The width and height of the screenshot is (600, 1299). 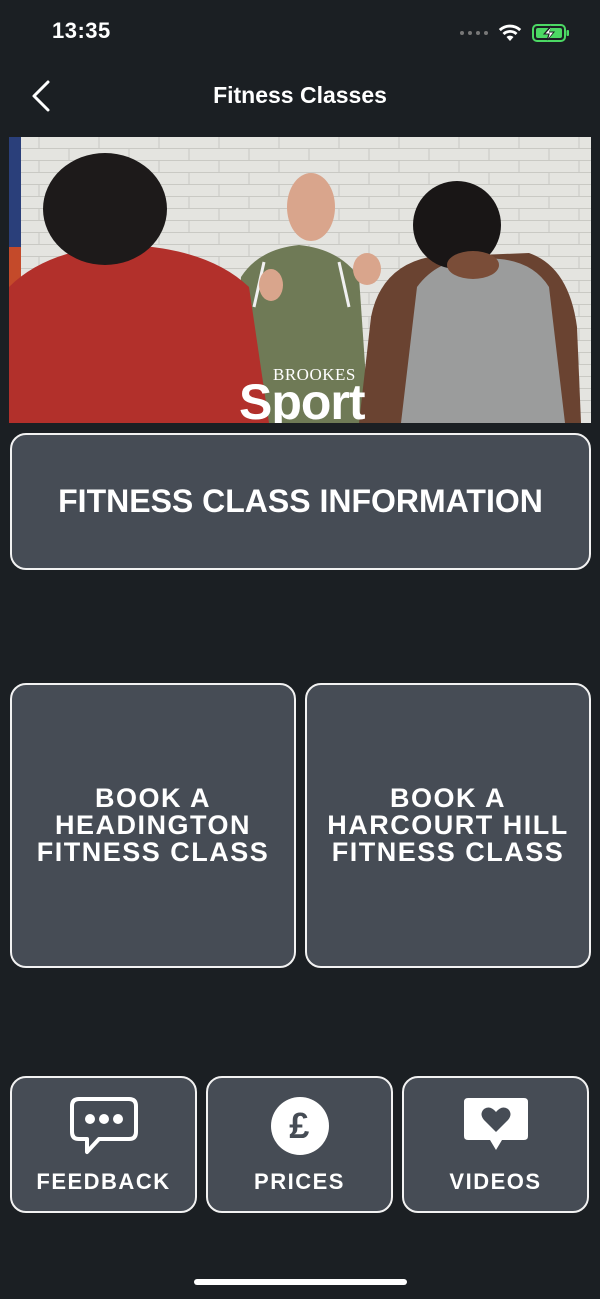 I want to click on signal-dots-icon, so click(x=474, y=33).